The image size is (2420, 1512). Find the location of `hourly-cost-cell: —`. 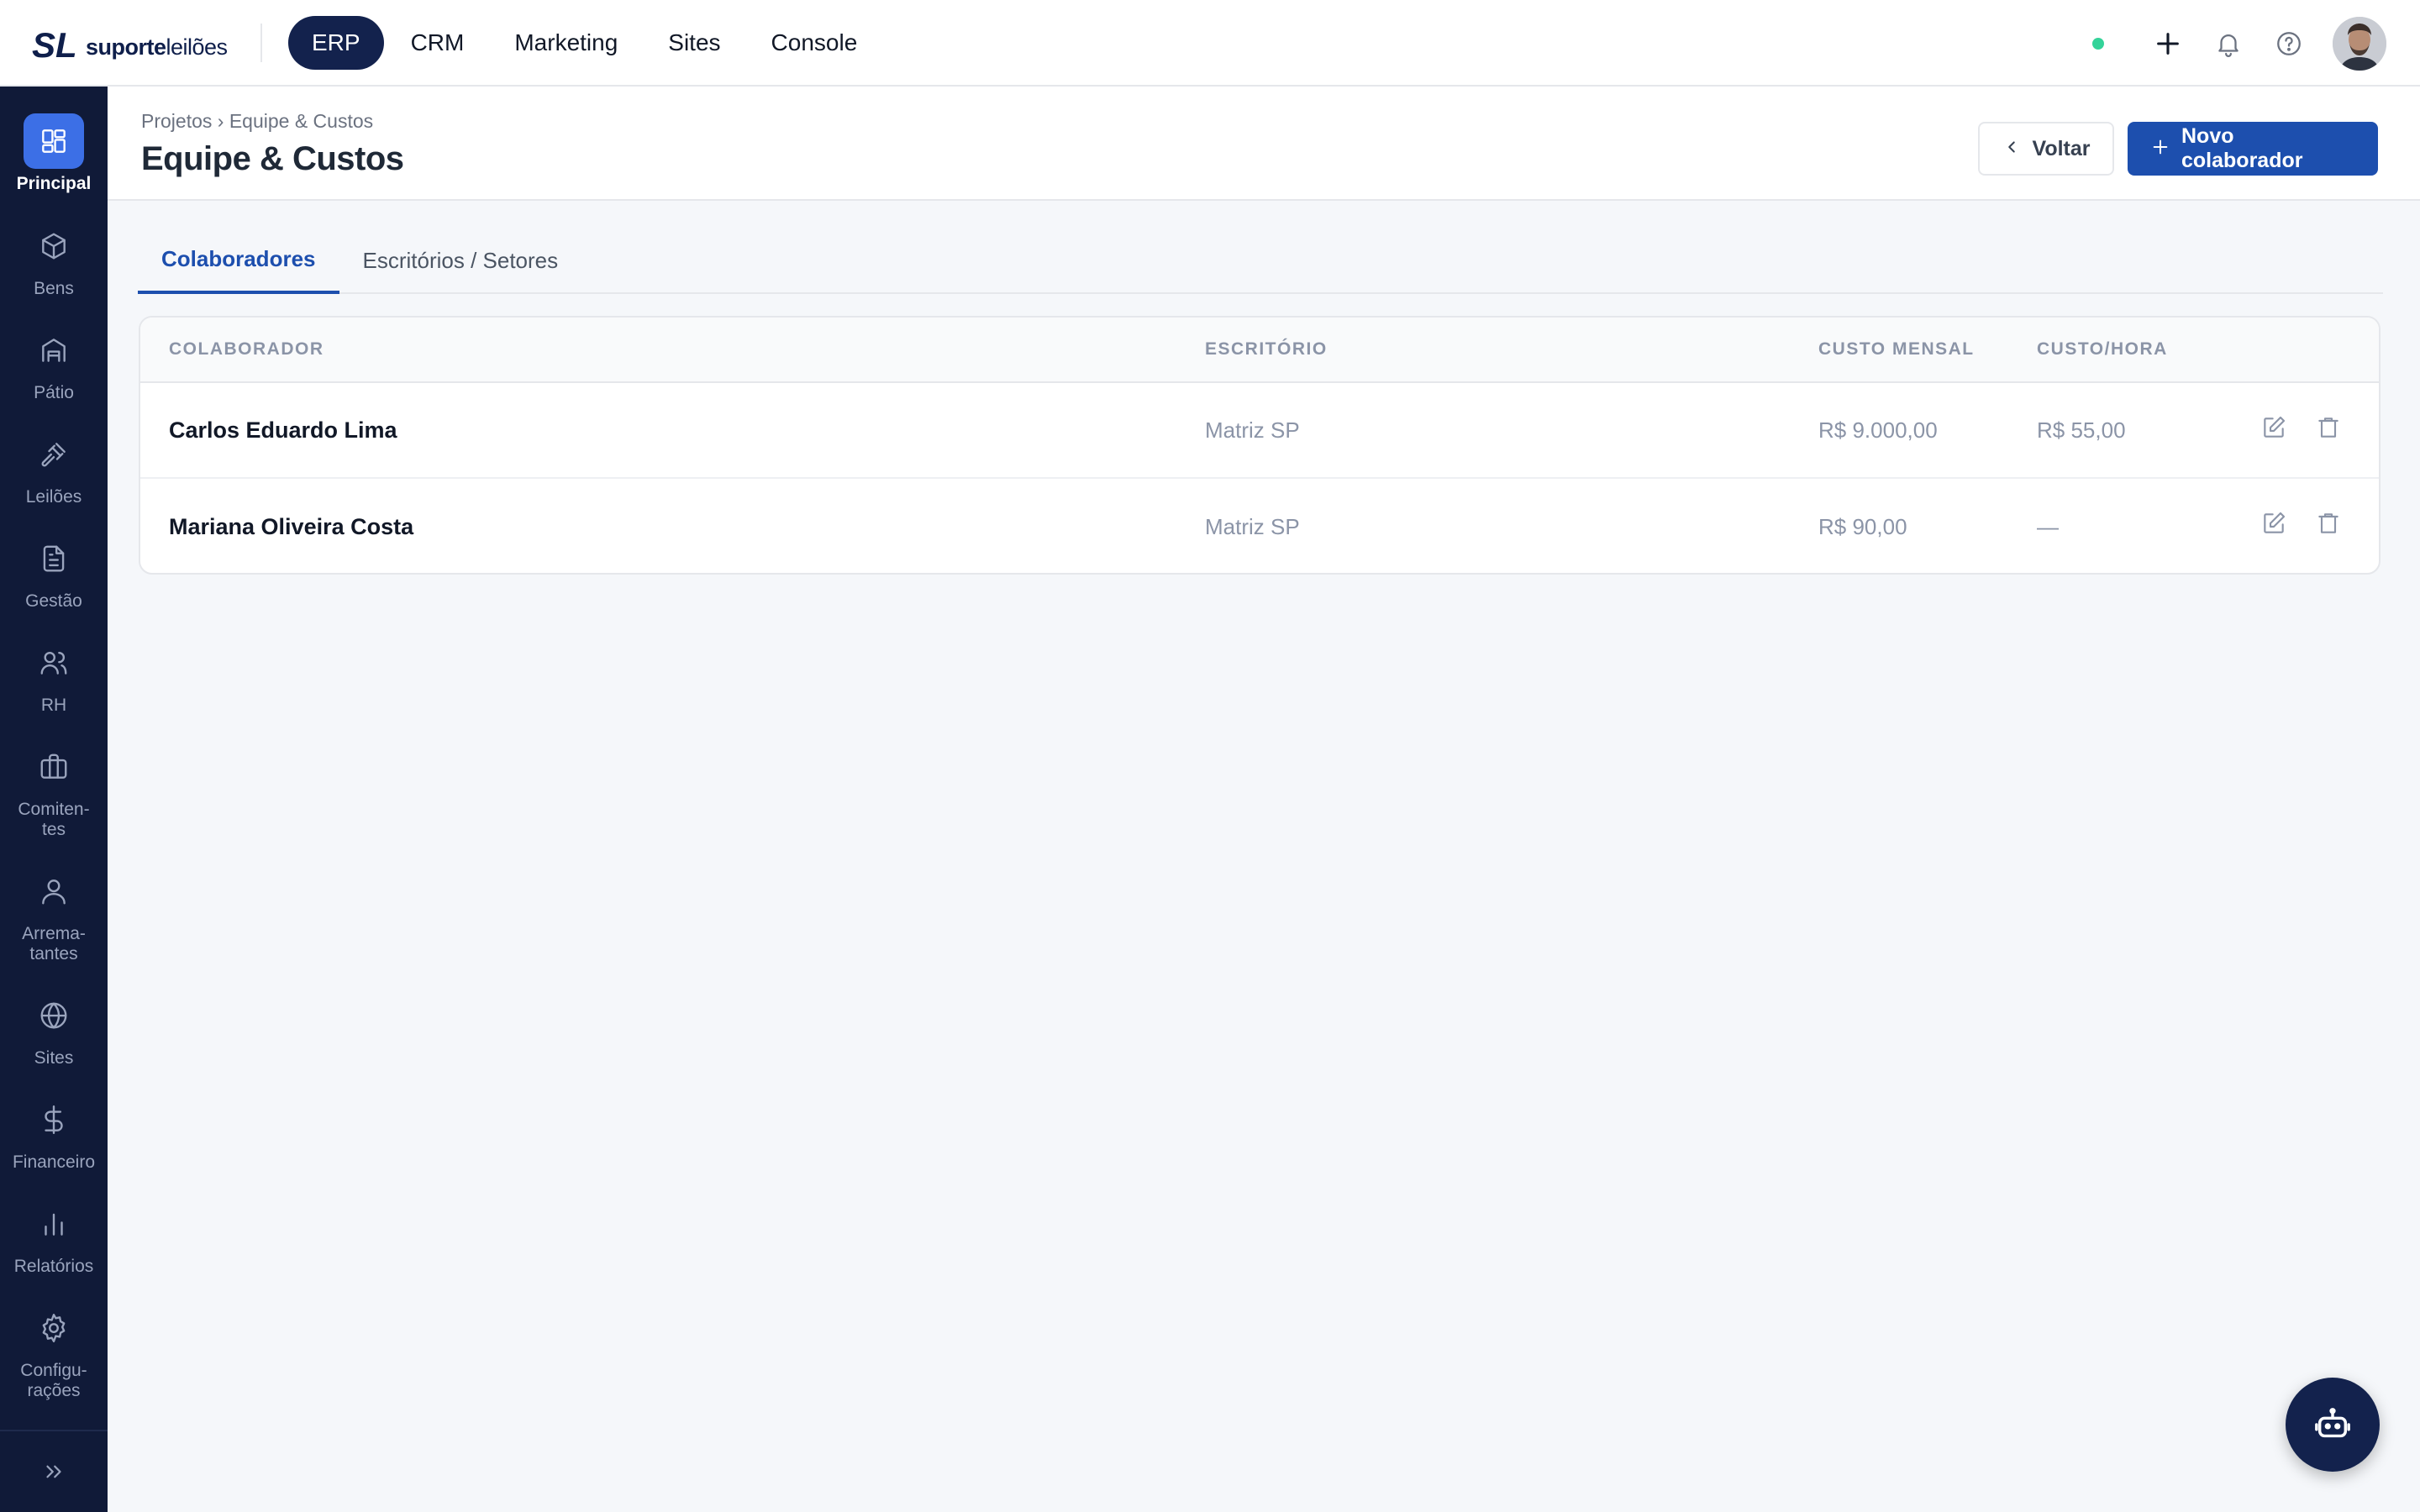

hourly-cost-cell: — is located at coordinates (2048, 526).